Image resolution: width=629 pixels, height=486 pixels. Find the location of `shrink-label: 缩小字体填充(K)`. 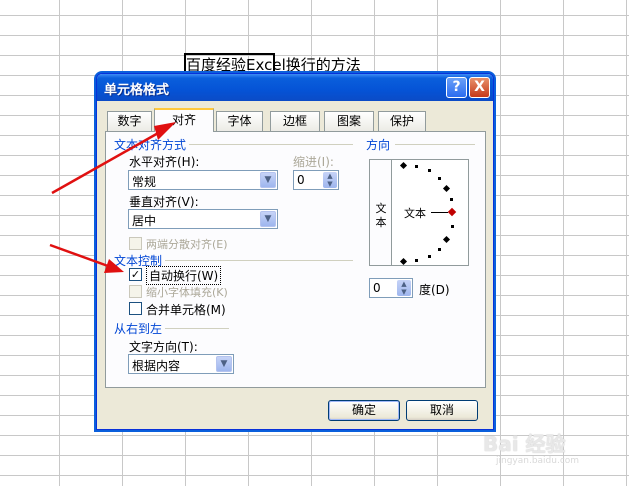

shrink-label: 缩小字体填充(K) is located at coordinates (187, 292).